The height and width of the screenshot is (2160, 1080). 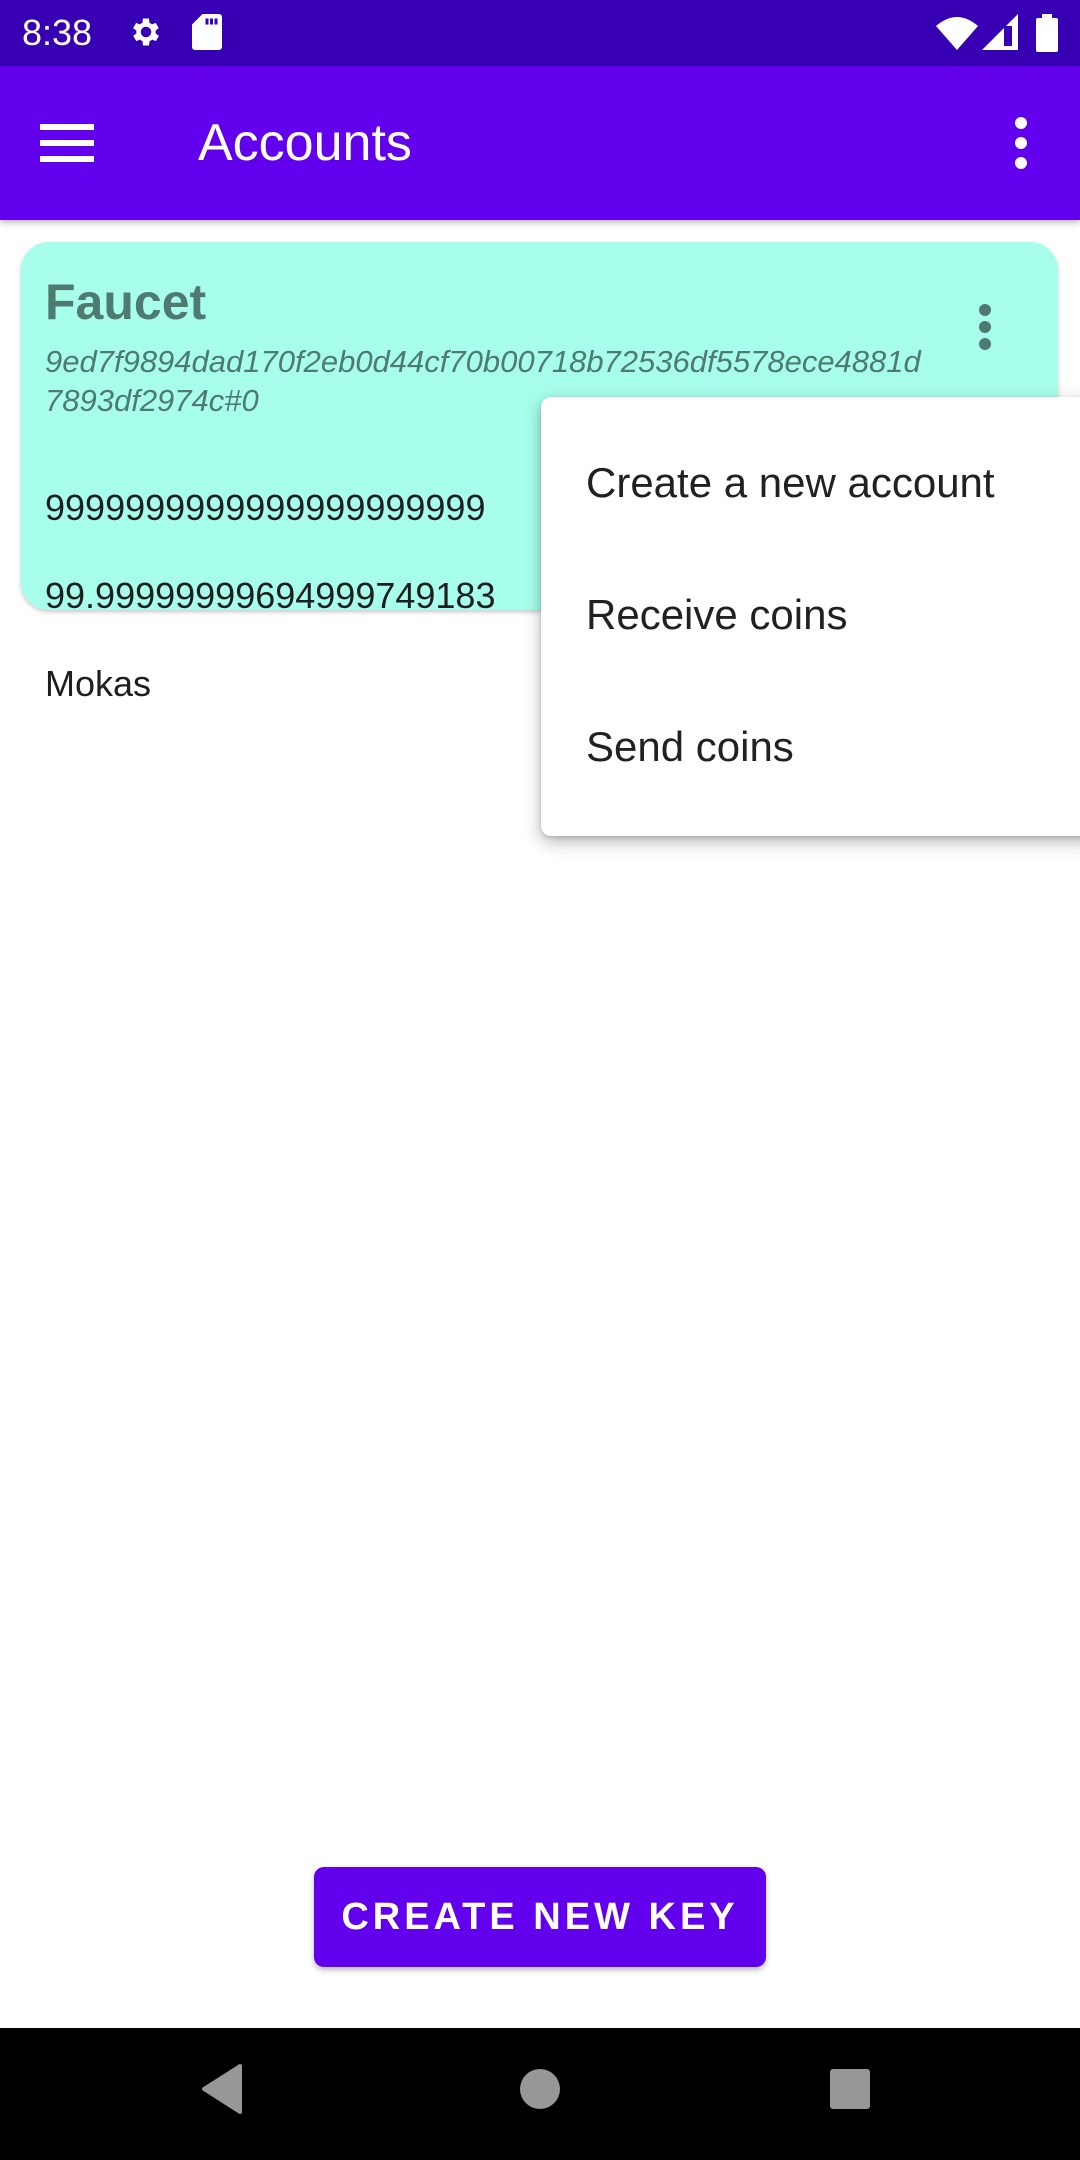 What do you see at coordinates (985, 330) in the screenshot?
I see `account-card-menu-button` at bounding box center [985, 330].